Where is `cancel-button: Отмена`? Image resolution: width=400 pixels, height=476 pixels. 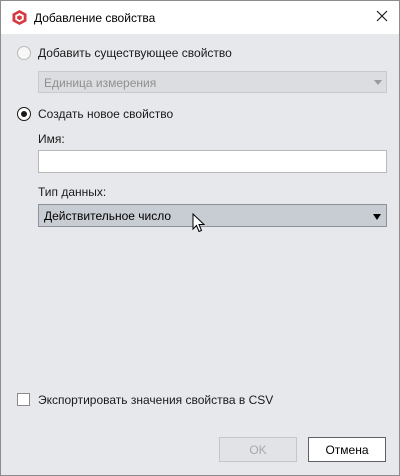 cancel-button: Отмена is located at coordinates (347, 449).